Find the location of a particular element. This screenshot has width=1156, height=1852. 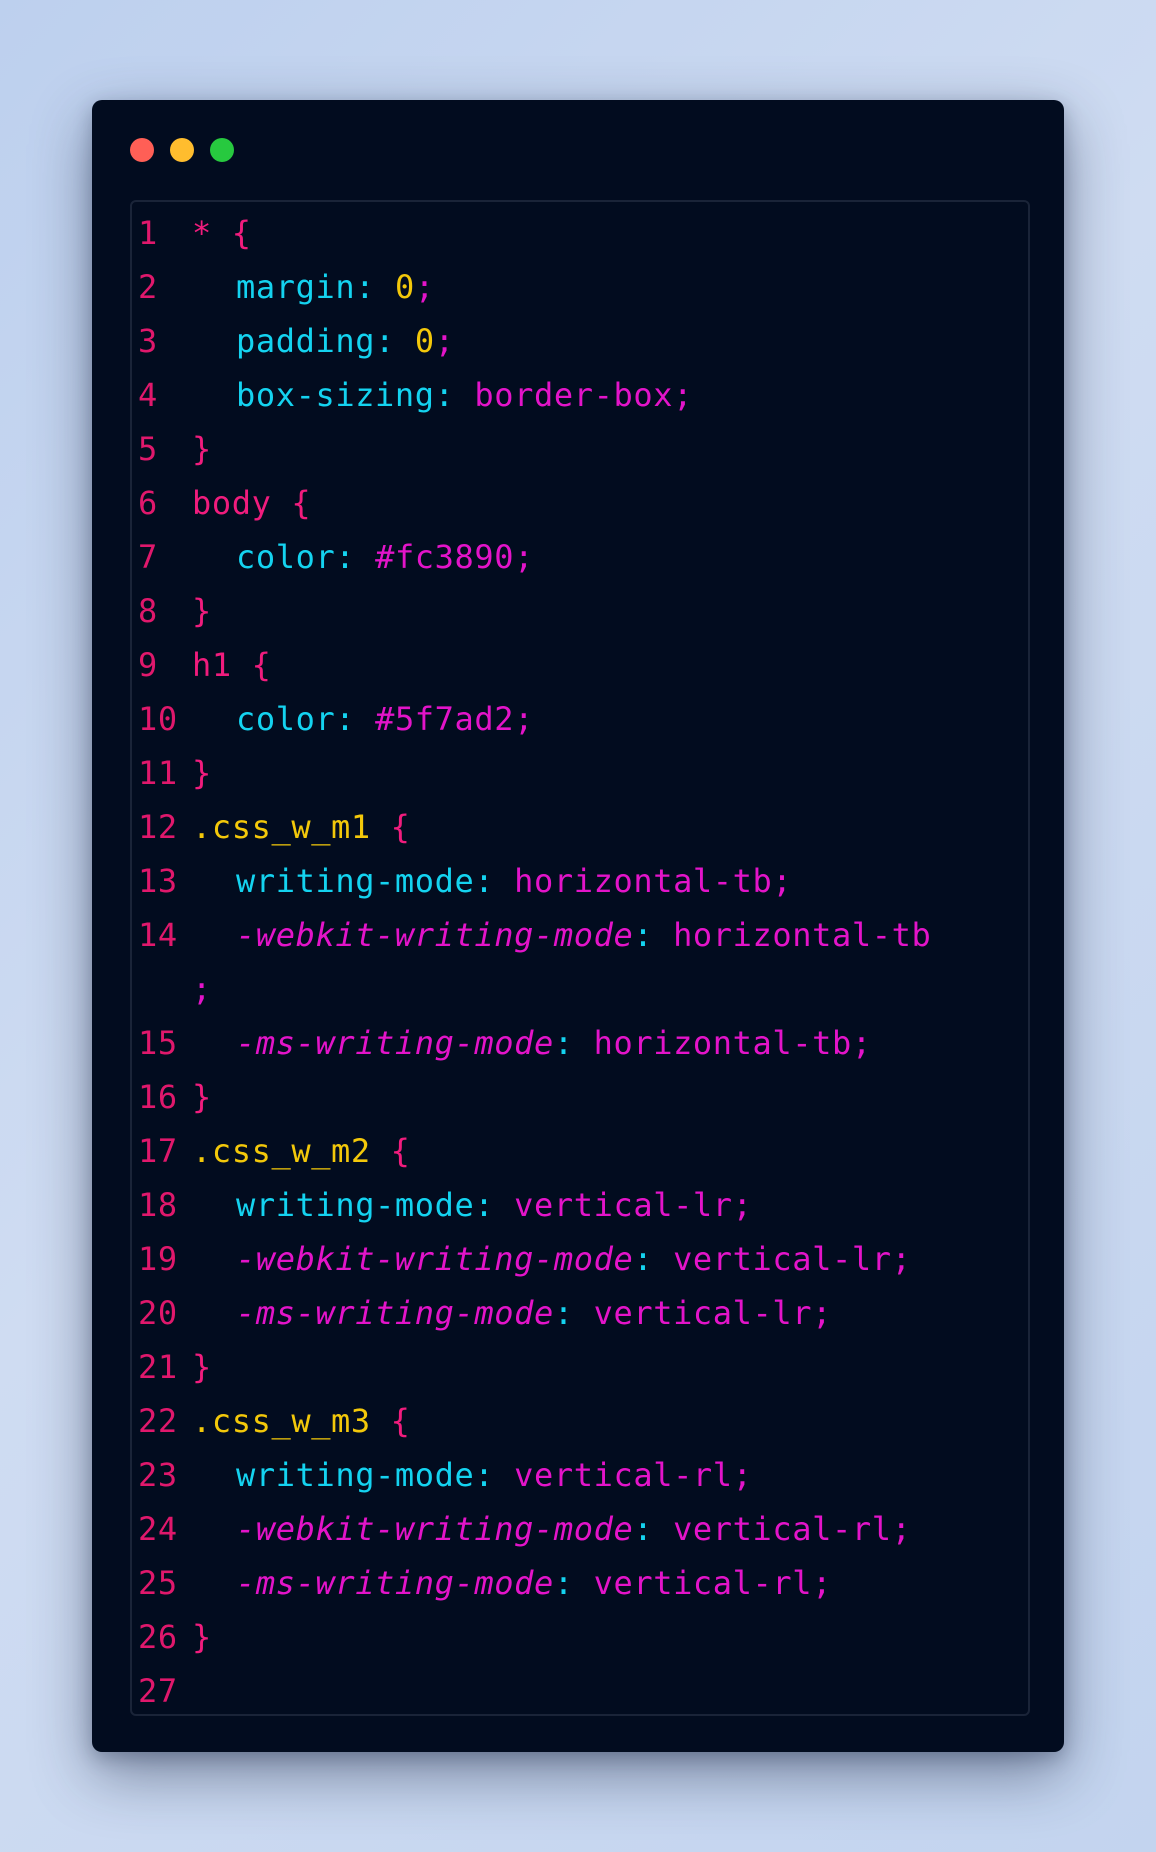

property-name: padding is located at coordinates (306, 341).